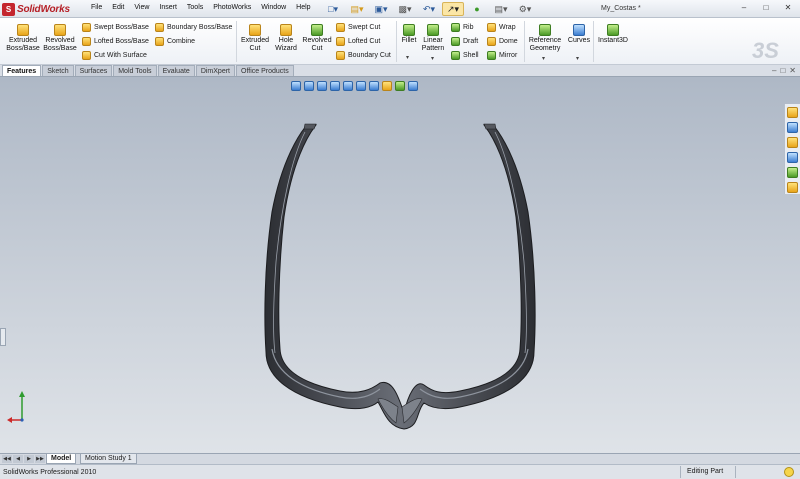 The image size is (800, 479). Describe the element at coordinates (36, 9) in the screenshot. I see `solidworks-logo: S SolidWorks` at that location.